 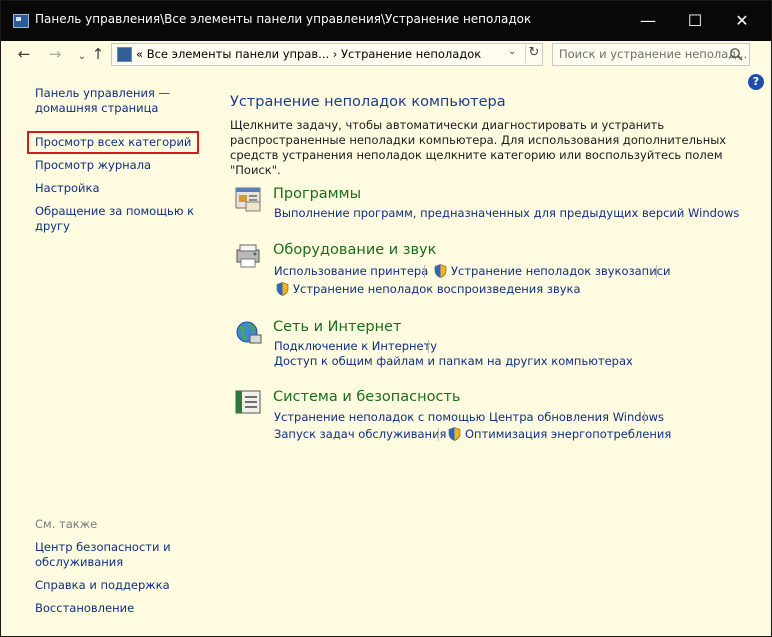 I want to click on sidebar-item-home: Панель управления — домашняя страница, so click(x=102, y=101).